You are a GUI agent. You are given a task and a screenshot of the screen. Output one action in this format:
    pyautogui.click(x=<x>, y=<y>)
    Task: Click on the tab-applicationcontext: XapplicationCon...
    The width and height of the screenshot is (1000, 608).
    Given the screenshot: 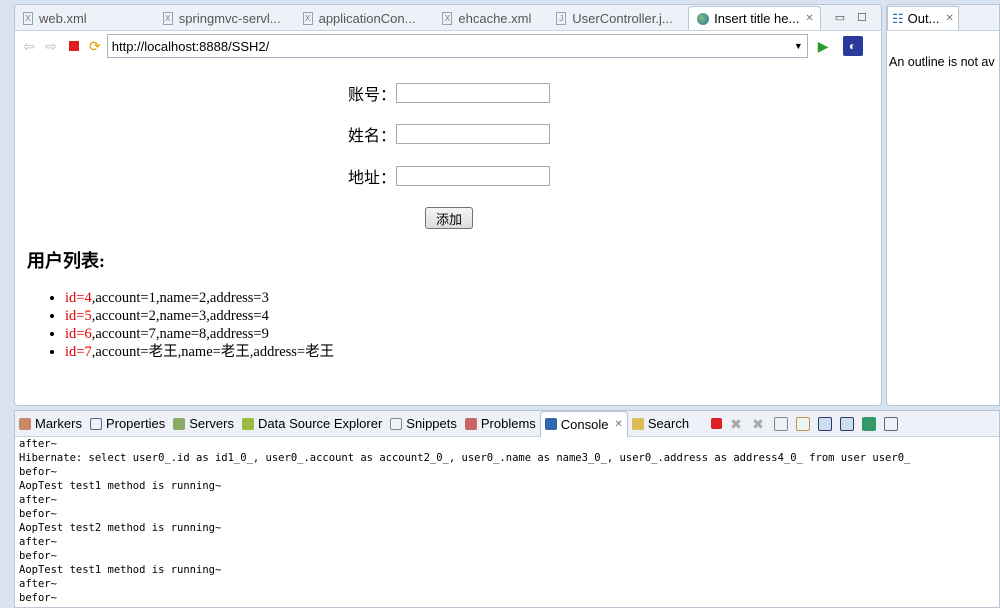 What is the action you would take?
    pyautogui.click(x=365, y=18)
    